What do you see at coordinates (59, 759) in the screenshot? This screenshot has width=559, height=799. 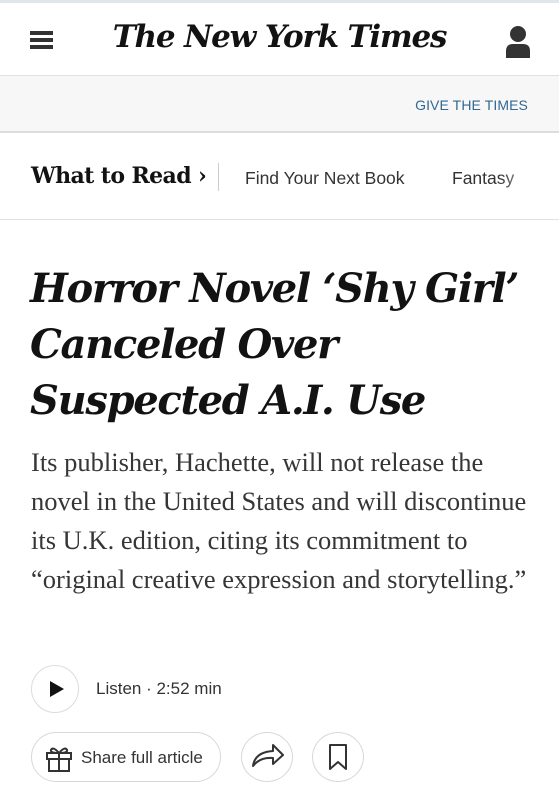 I see `gift-icon` at bounding box center [59, 759].